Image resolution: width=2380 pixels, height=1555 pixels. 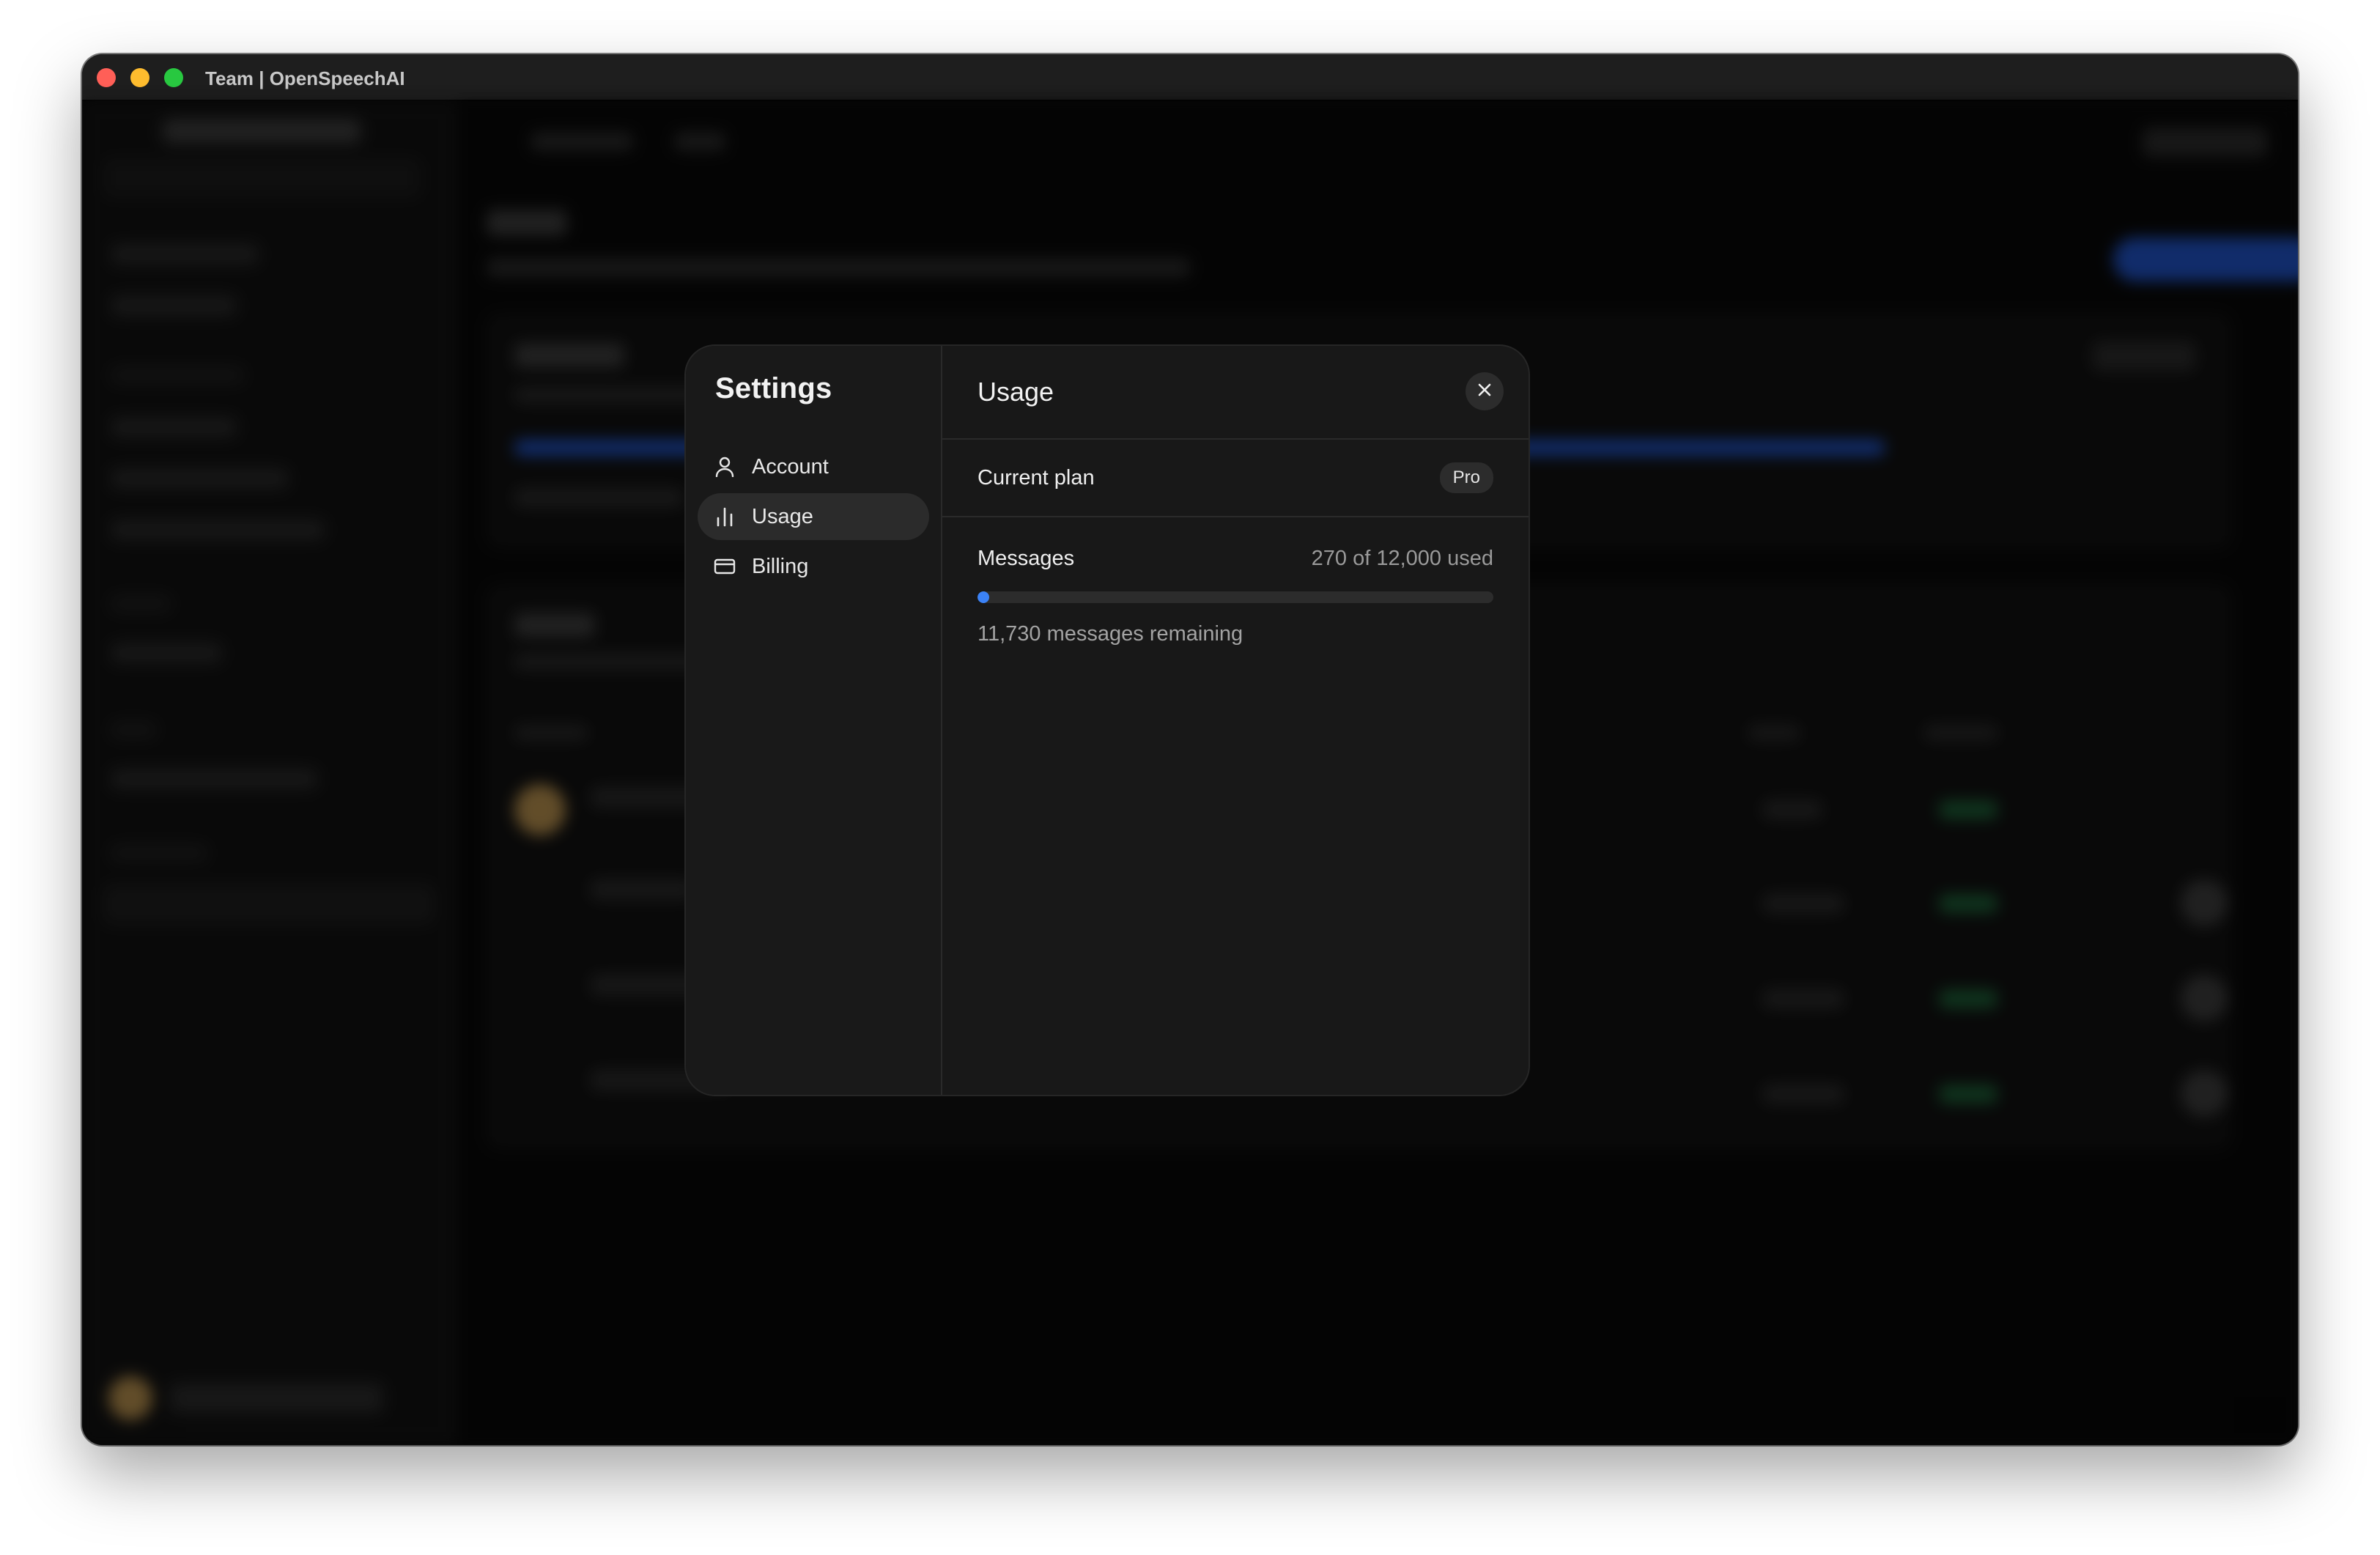 What do you see at coordinates (1235, 479) in the screenshot?
I see `current-plan-row: Current plan Pro` at bounding box center [1235, 479].